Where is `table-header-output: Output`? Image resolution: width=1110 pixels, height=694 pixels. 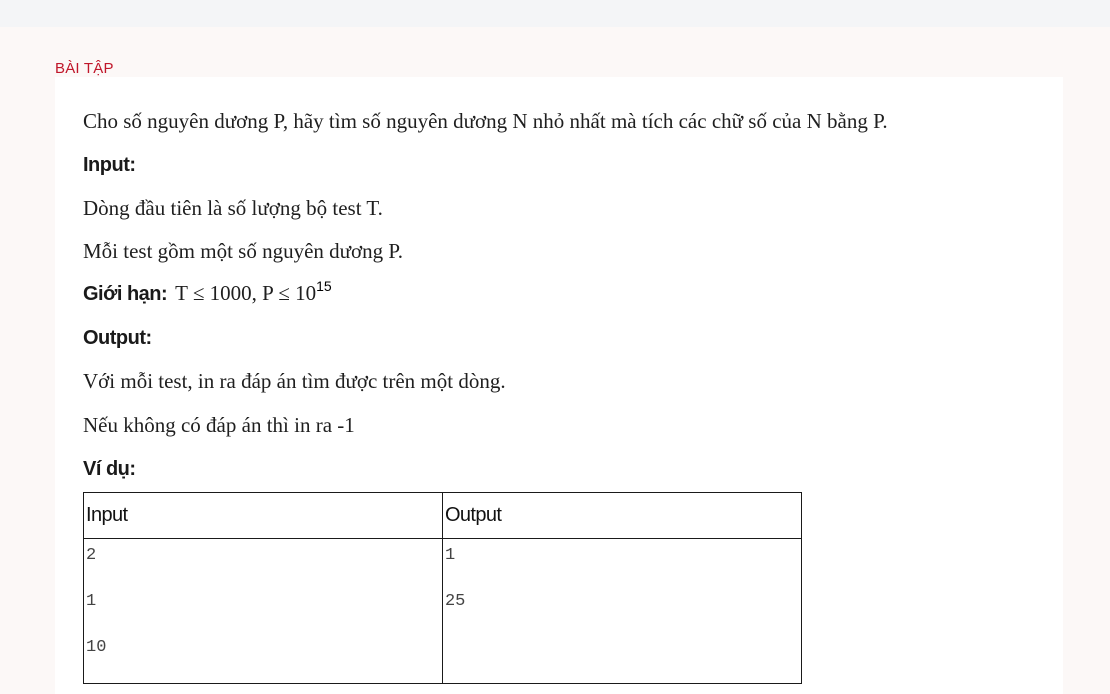 table-header-output: Output is located at coordinates (622, 515).